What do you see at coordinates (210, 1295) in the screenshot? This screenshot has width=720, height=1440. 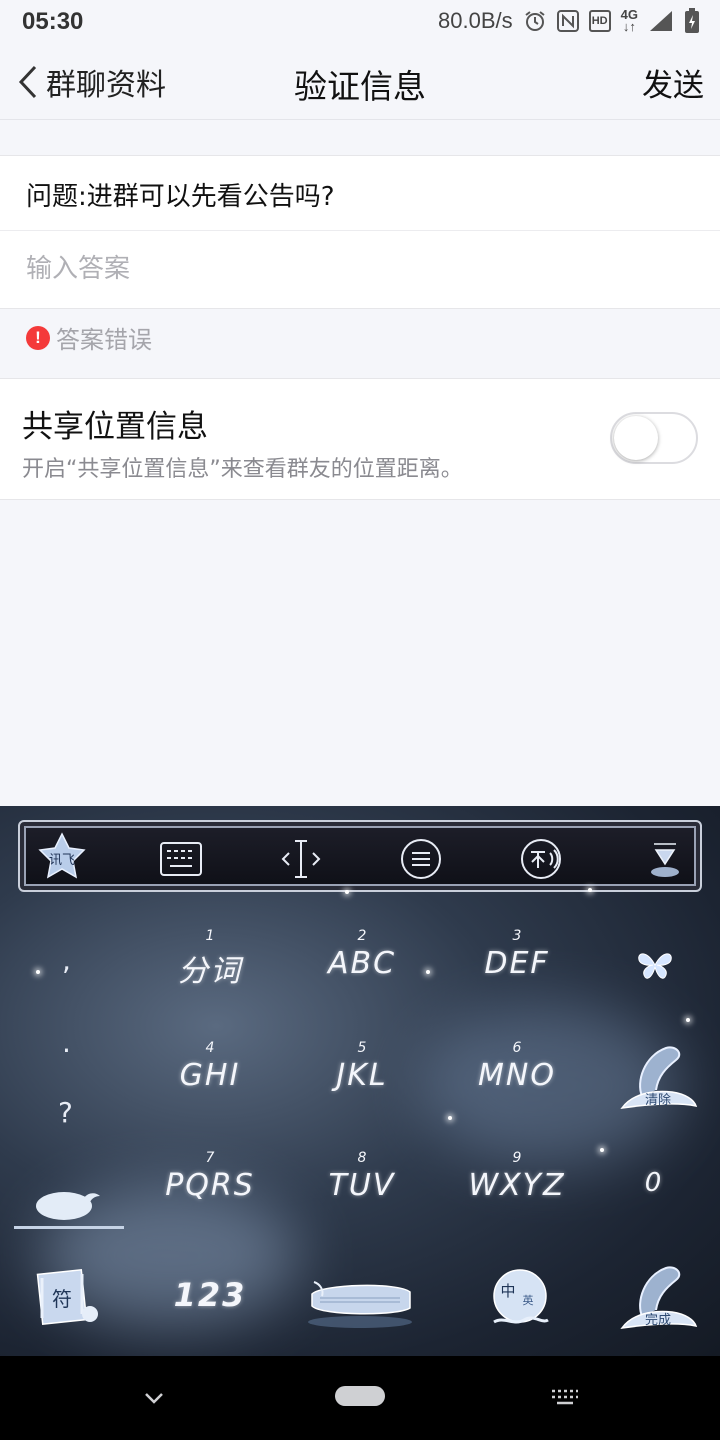 I see `num-mode-key: 123` at bounding box center [210, 1295].